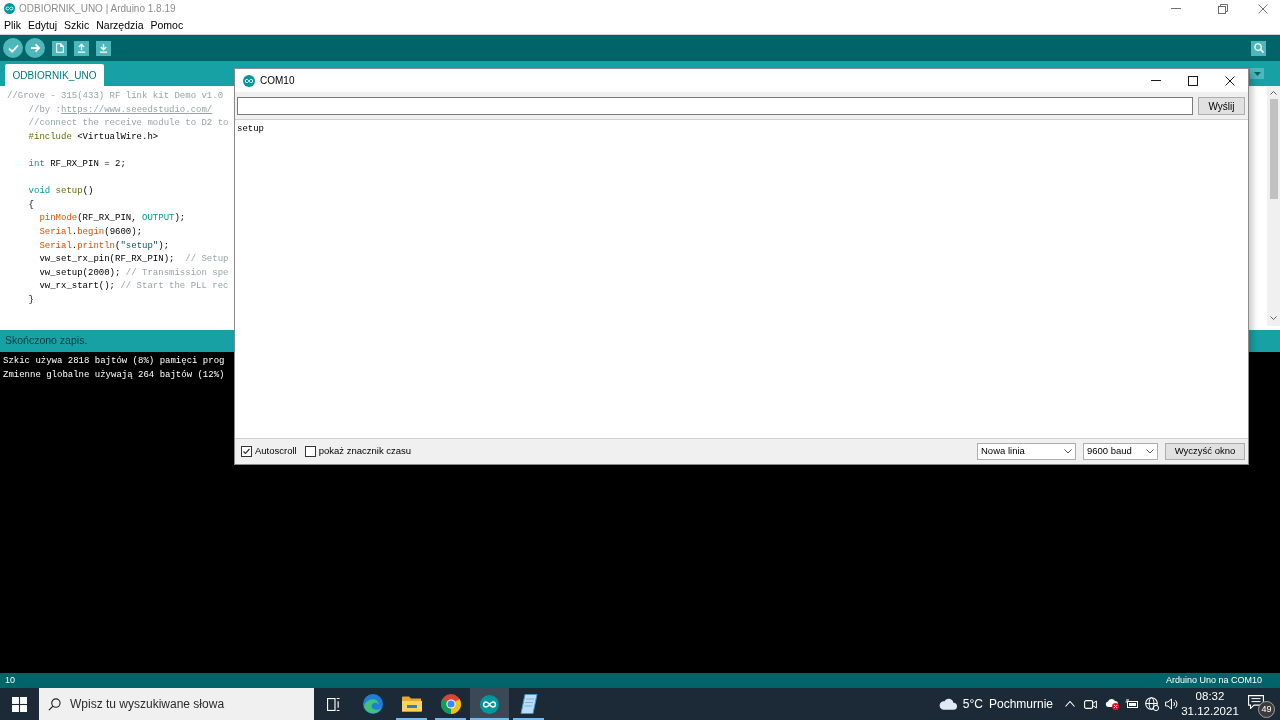 Image resolution: width=1280 pixels, height=720 pixels. I want to click on send-button: Wyślij, so click(1221, 106).